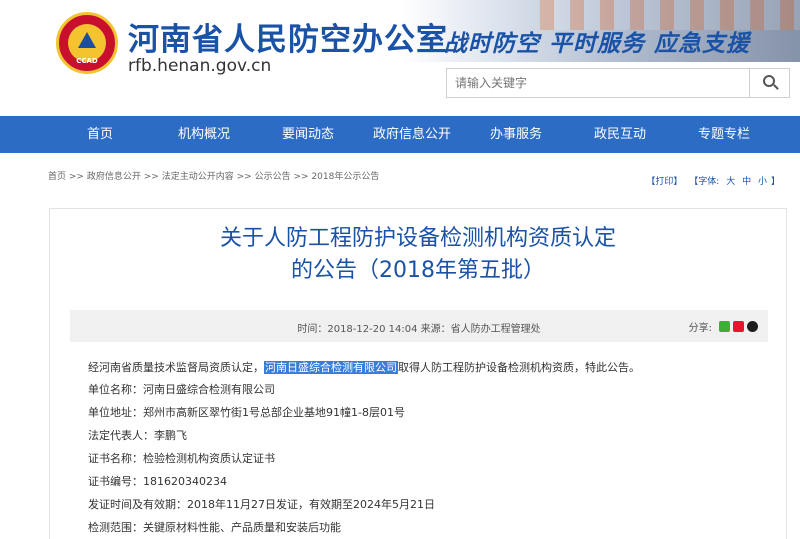 The image size is (800, 539). Describe the element at coordinates (724, 134) in the screenshot. I see `nav-item-topics: 专题专栏` at that location.